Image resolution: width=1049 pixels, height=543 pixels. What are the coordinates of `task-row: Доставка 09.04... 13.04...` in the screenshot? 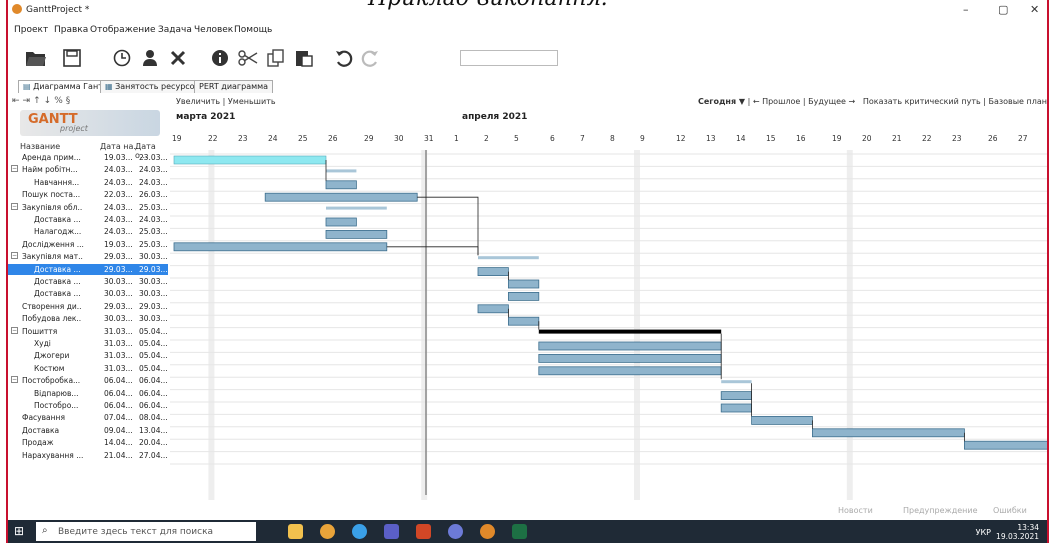 It's located at (88, 430).